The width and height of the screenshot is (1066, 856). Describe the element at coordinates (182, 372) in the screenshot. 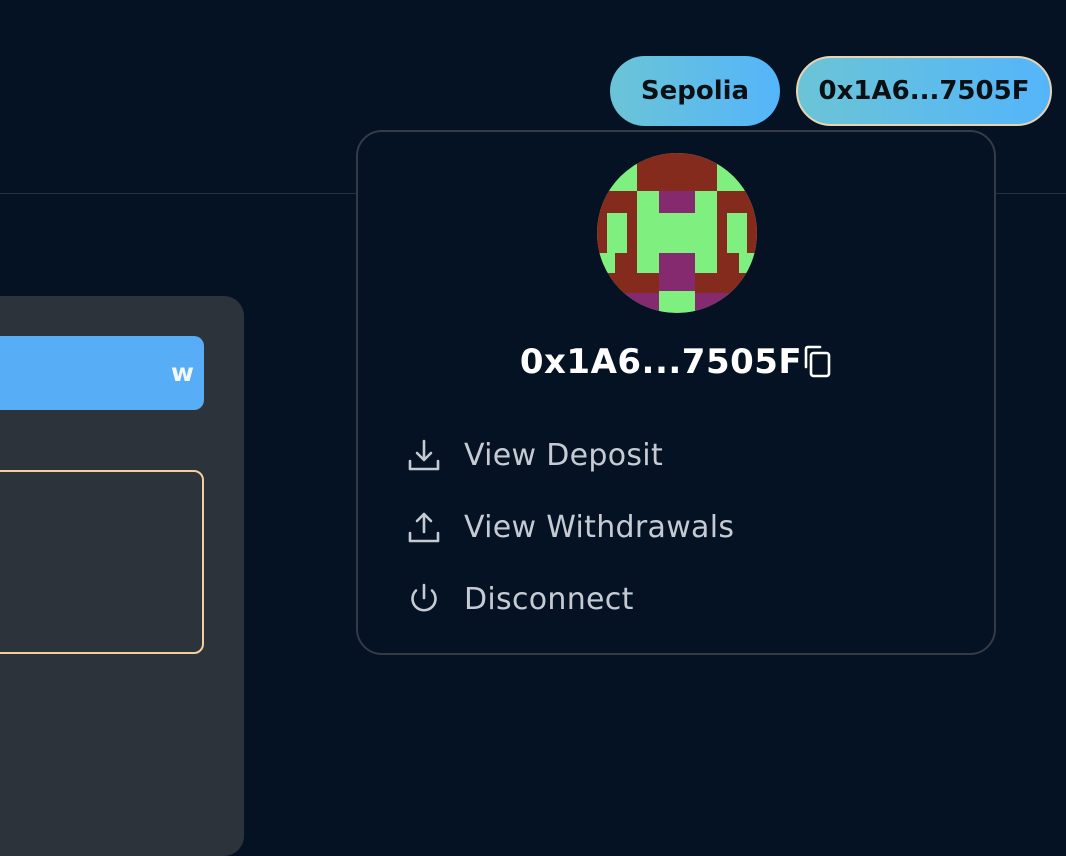

I see `primary-action-label: w` at that location.